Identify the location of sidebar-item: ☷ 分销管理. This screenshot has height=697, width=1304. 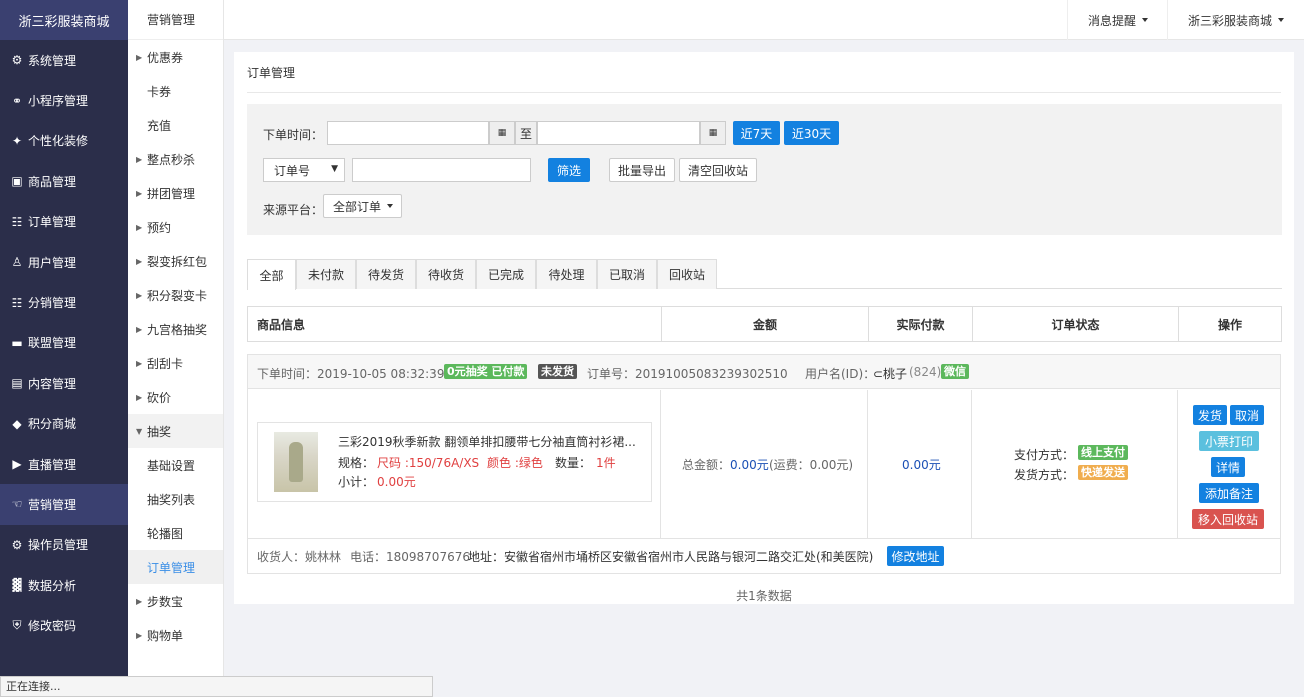
(64, 302).